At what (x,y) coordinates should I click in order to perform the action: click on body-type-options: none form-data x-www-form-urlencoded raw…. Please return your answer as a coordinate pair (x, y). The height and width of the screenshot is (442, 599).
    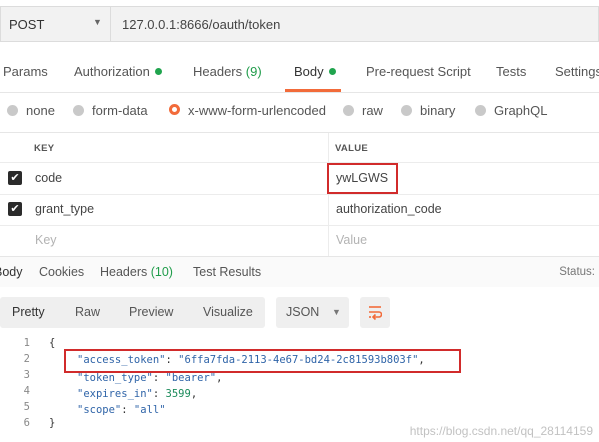
    Looking at the image, I should click on (299, 111).